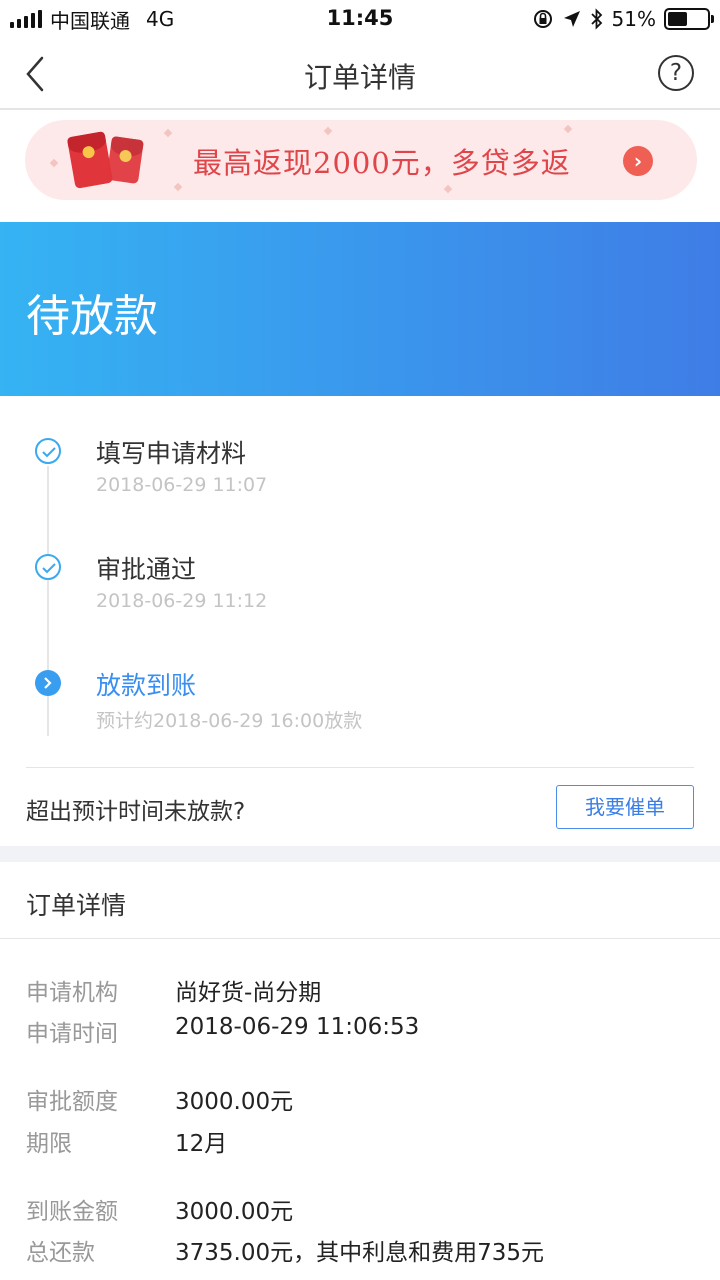 This screenshot has height=1280, width=720. Describe the element at coordinates (72, 1212) in the screenshot. I see `detail-label: 到账金额` at that location.